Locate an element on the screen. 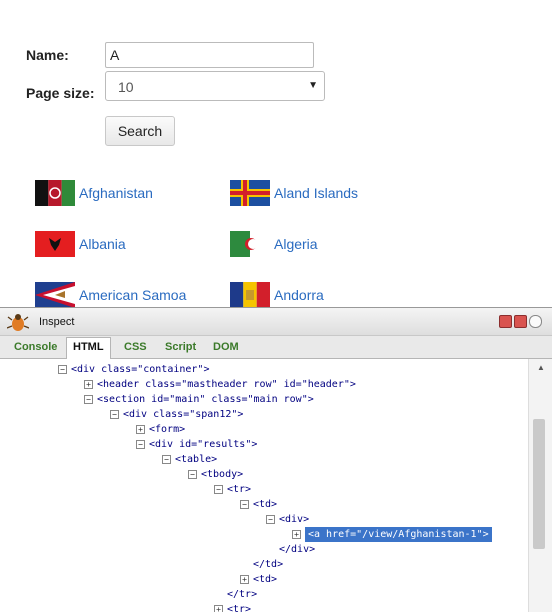 This screenshot has height=612, width=552. country-name: Andorra is located at coordinates (299, 295).